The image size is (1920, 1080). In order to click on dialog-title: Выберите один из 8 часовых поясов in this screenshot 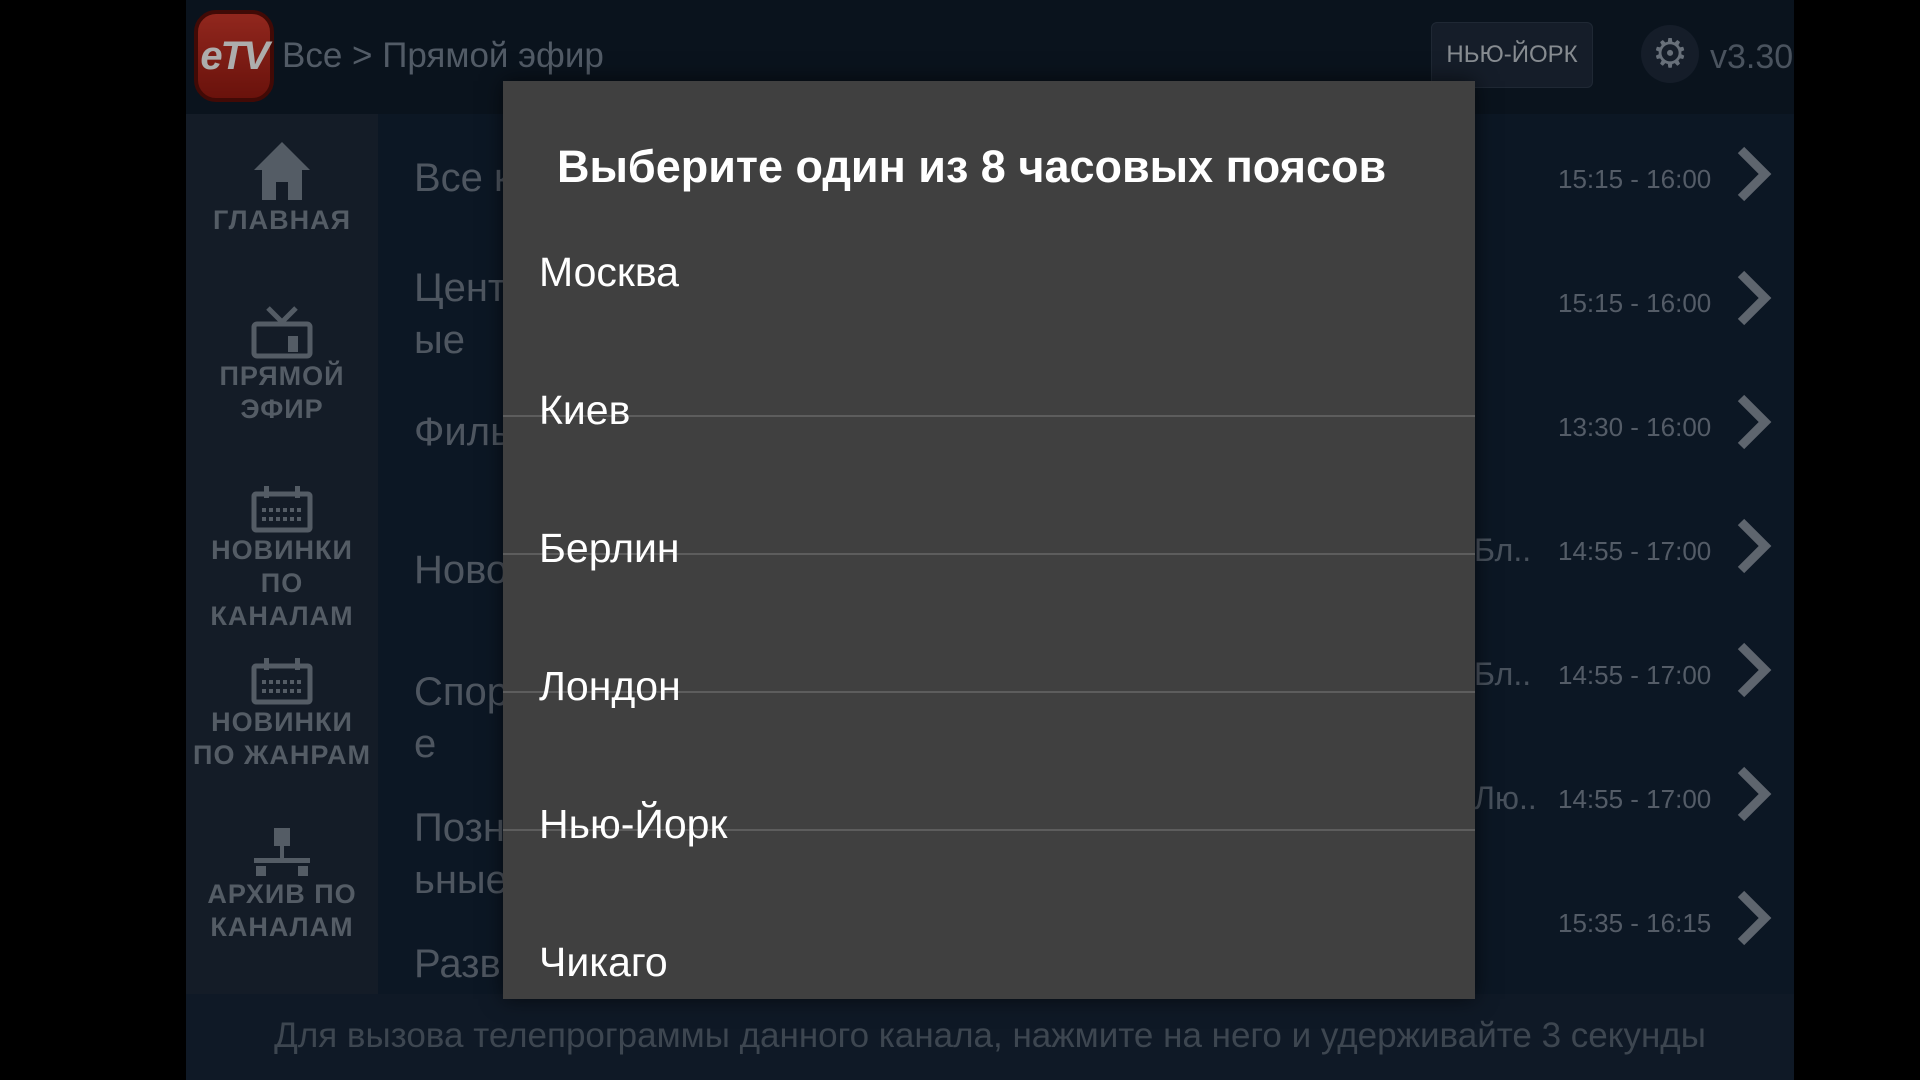, I will do `click(972, 166)`.